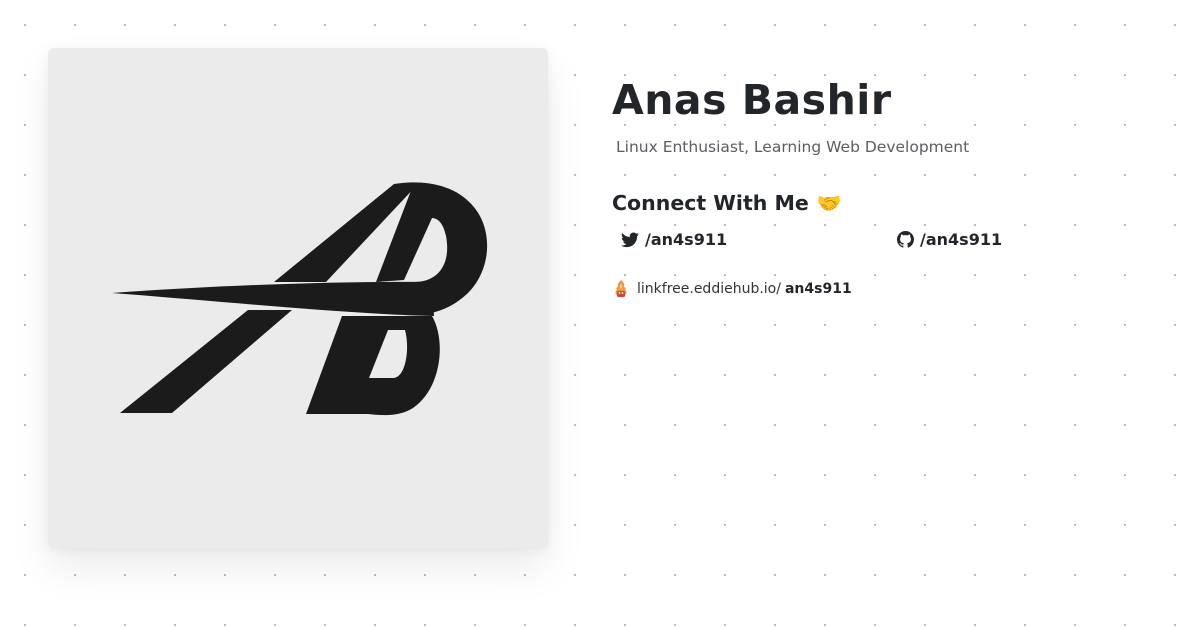  I want to click on linkfree-link: linkfree.eddiehub.io/ an4s911, so click(892, 289).